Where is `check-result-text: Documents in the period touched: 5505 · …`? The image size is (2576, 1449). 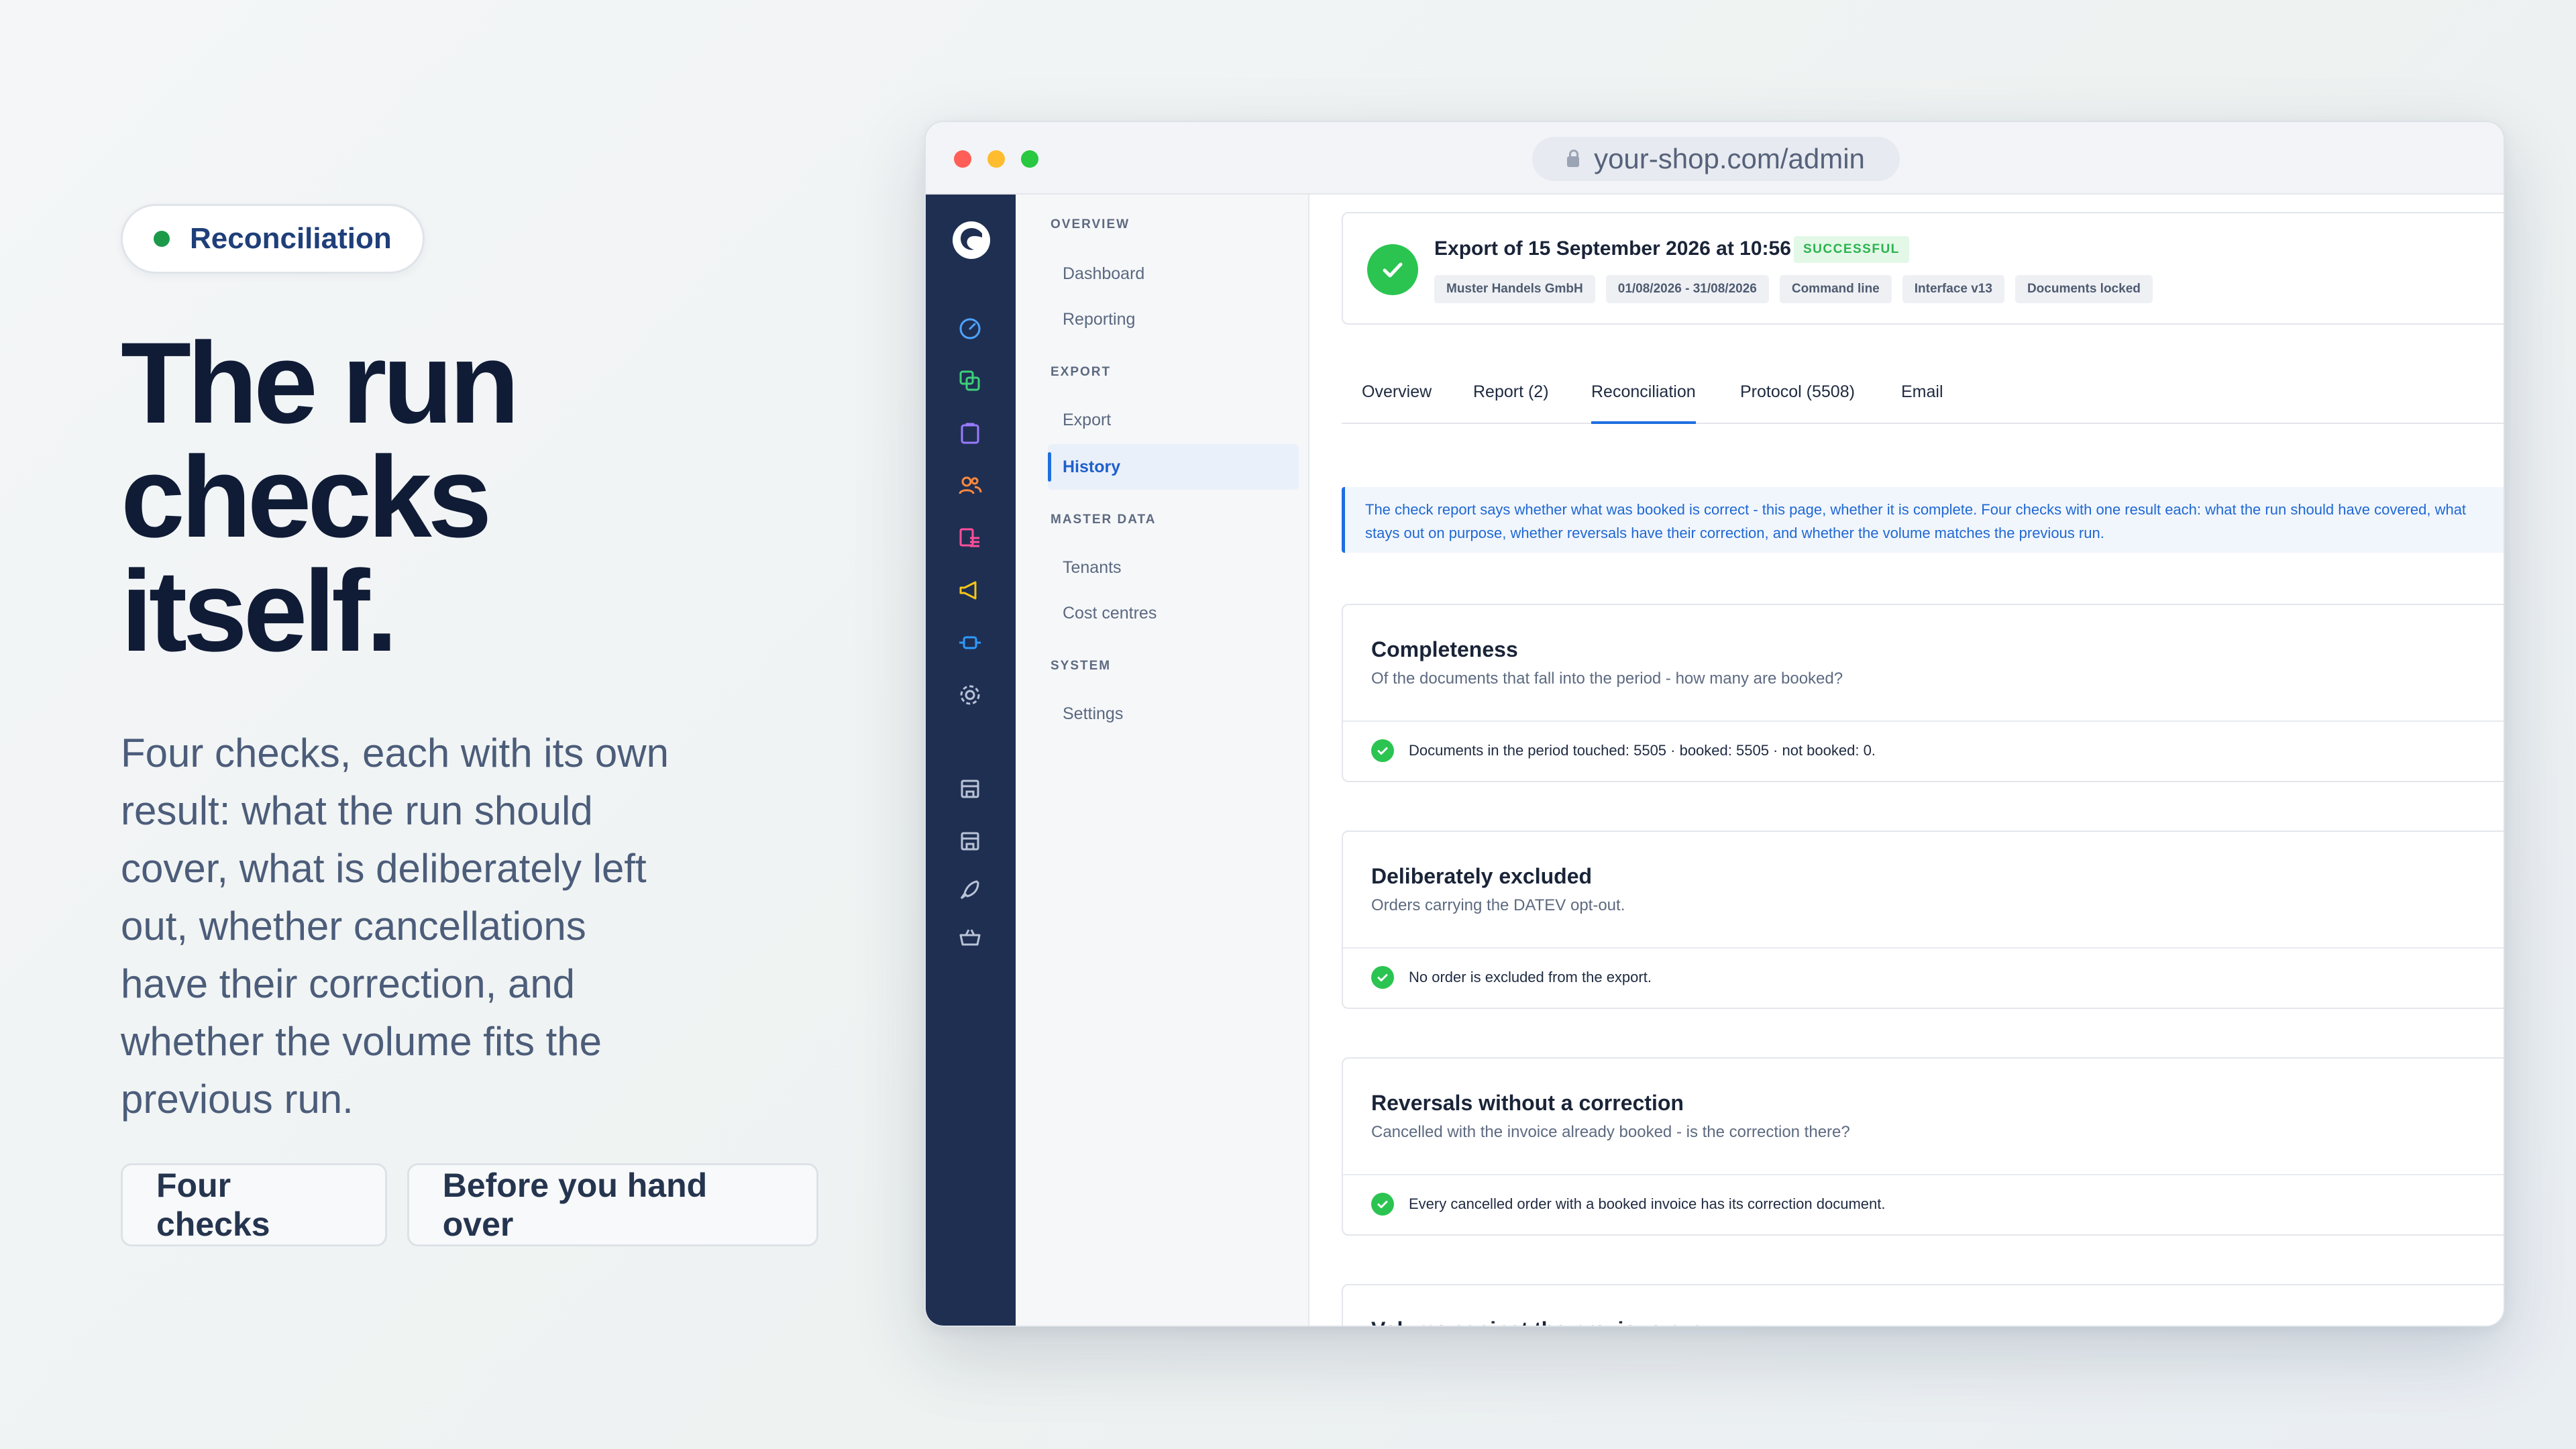 check-result-text: Documents in the period touched: 5505 · … is located at coordinates (1642, 750).